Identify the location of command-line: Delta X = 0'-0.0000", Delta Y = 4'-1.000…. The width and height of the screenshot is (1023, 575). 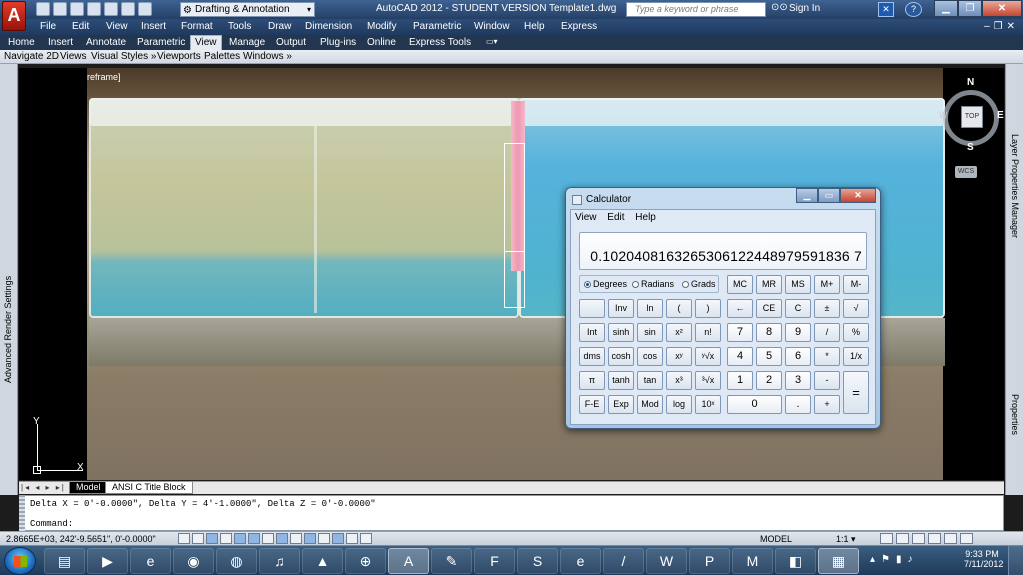
(511, 513).